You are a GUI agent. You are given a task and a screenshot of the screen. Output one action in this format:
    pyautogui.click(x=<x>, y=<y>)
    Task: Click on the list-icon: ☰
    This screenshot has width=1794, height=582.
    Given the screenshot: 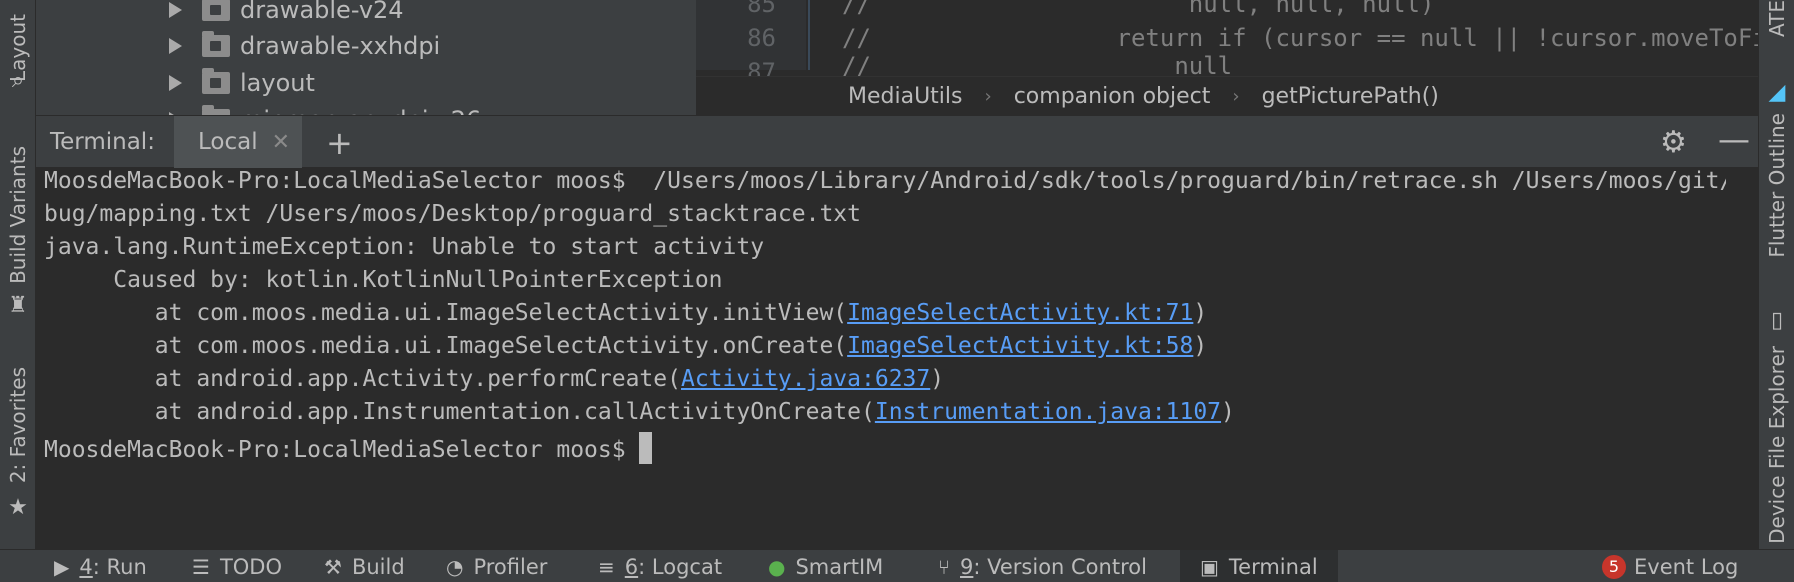 What is the action you would take?
    pyautogui.click(x=201, y=566)
    